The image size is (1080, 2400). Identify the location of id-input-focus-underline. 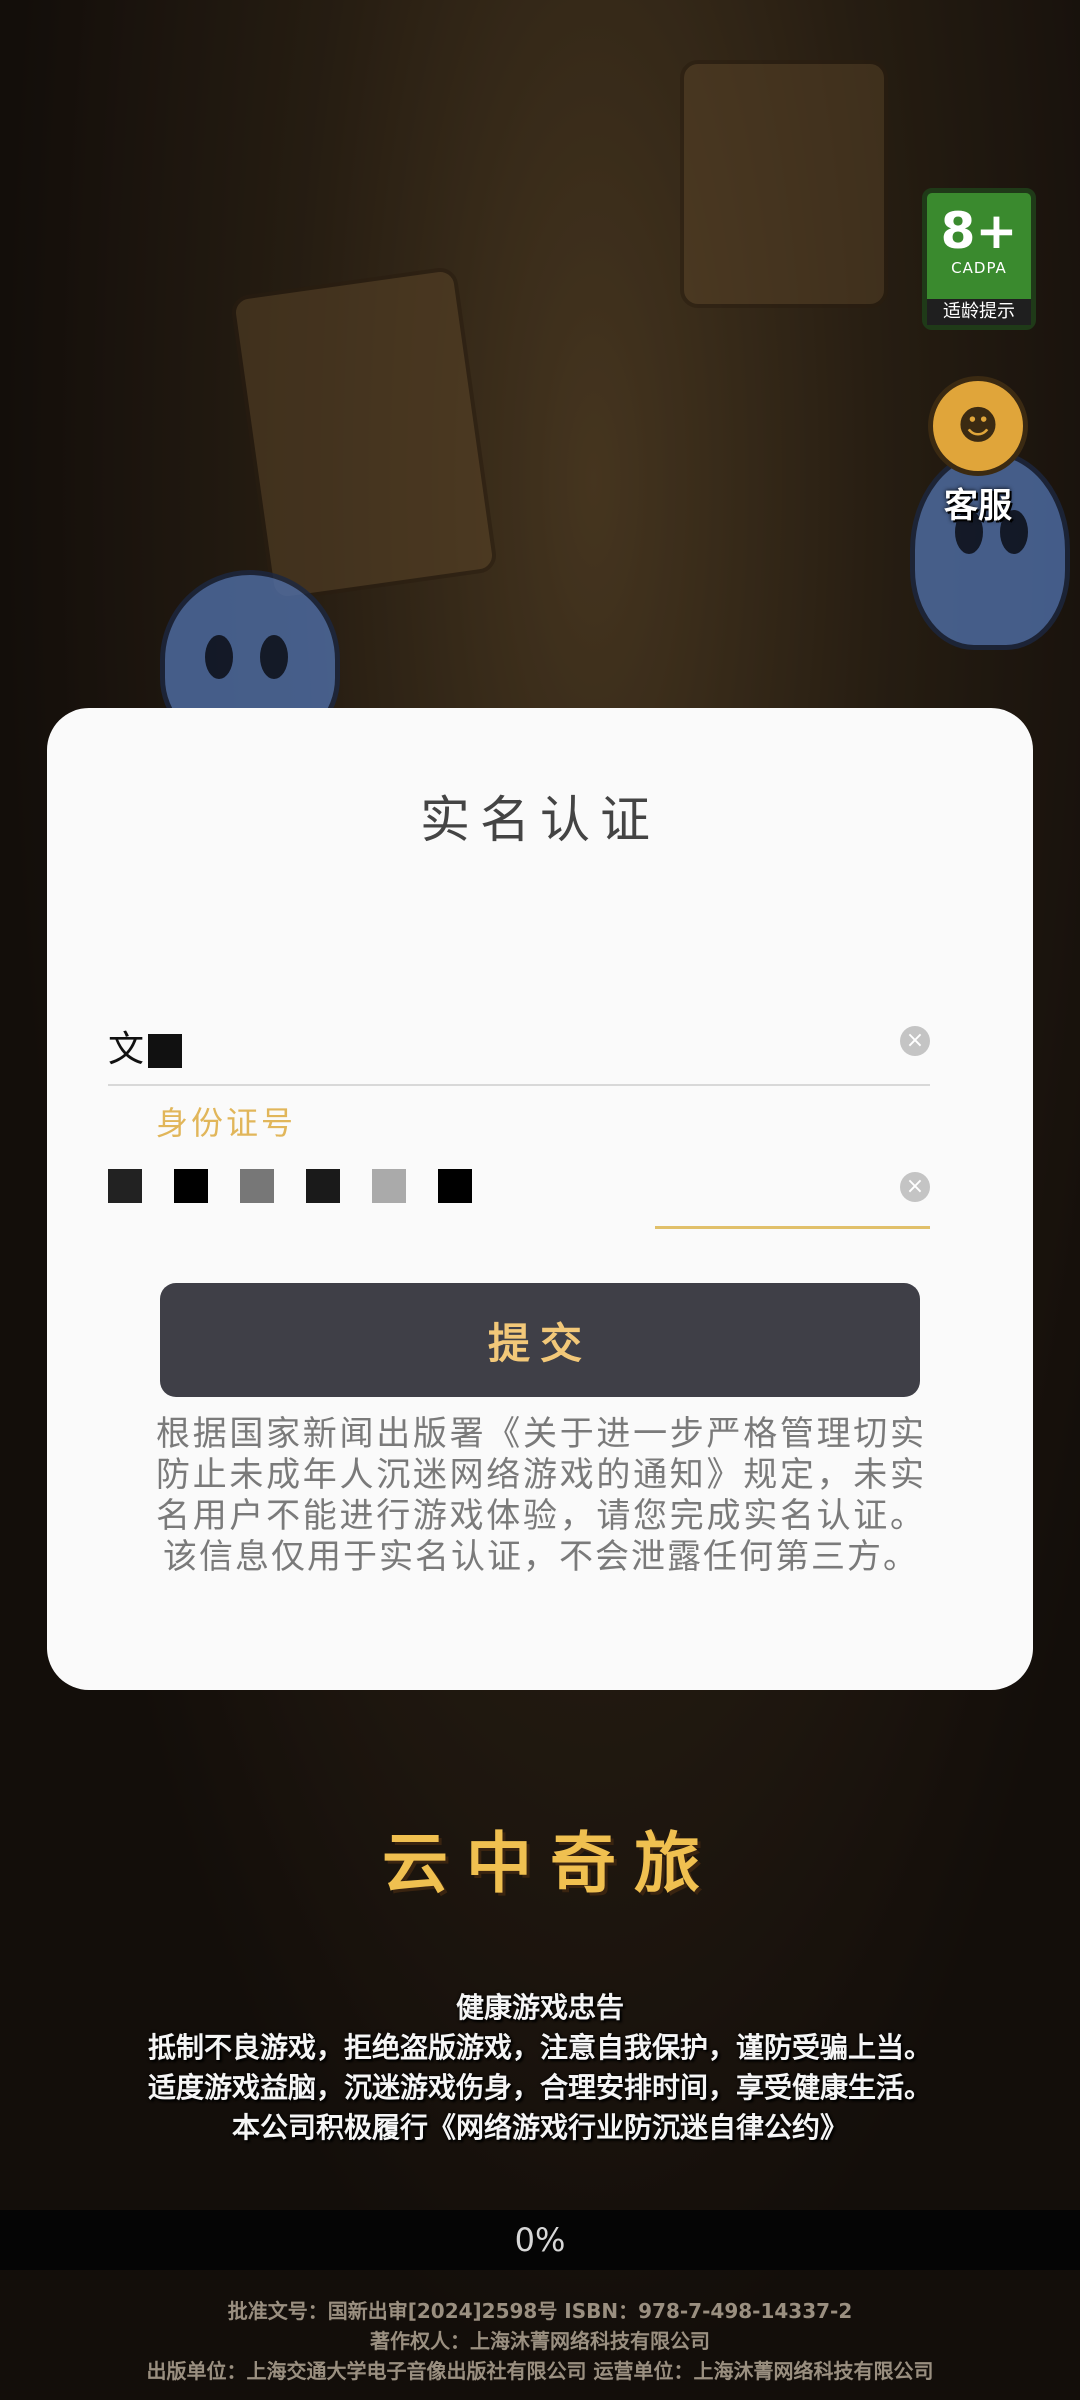
(792, 1227).